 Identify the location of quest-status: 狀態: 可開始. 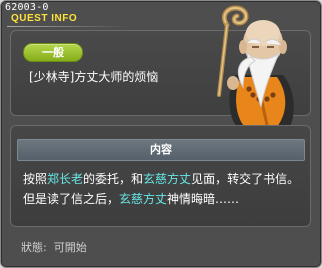
(54, 247).